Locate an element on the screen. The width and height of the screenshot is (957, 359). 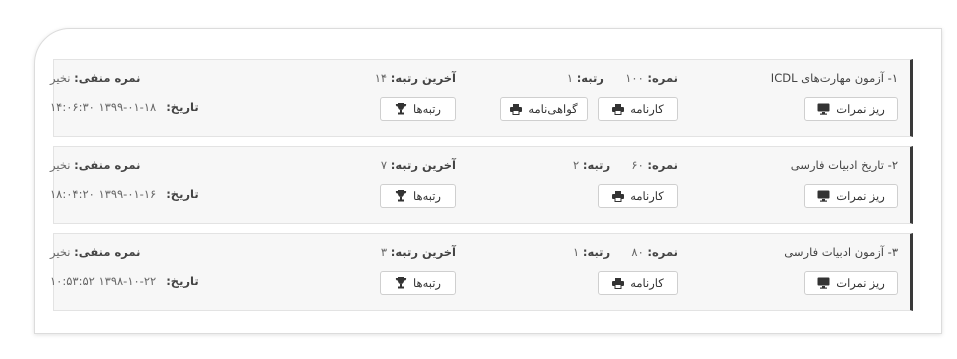
exam-title: ۲- تاریخ ادبیات فارسی is located at coordinates (844, 165).